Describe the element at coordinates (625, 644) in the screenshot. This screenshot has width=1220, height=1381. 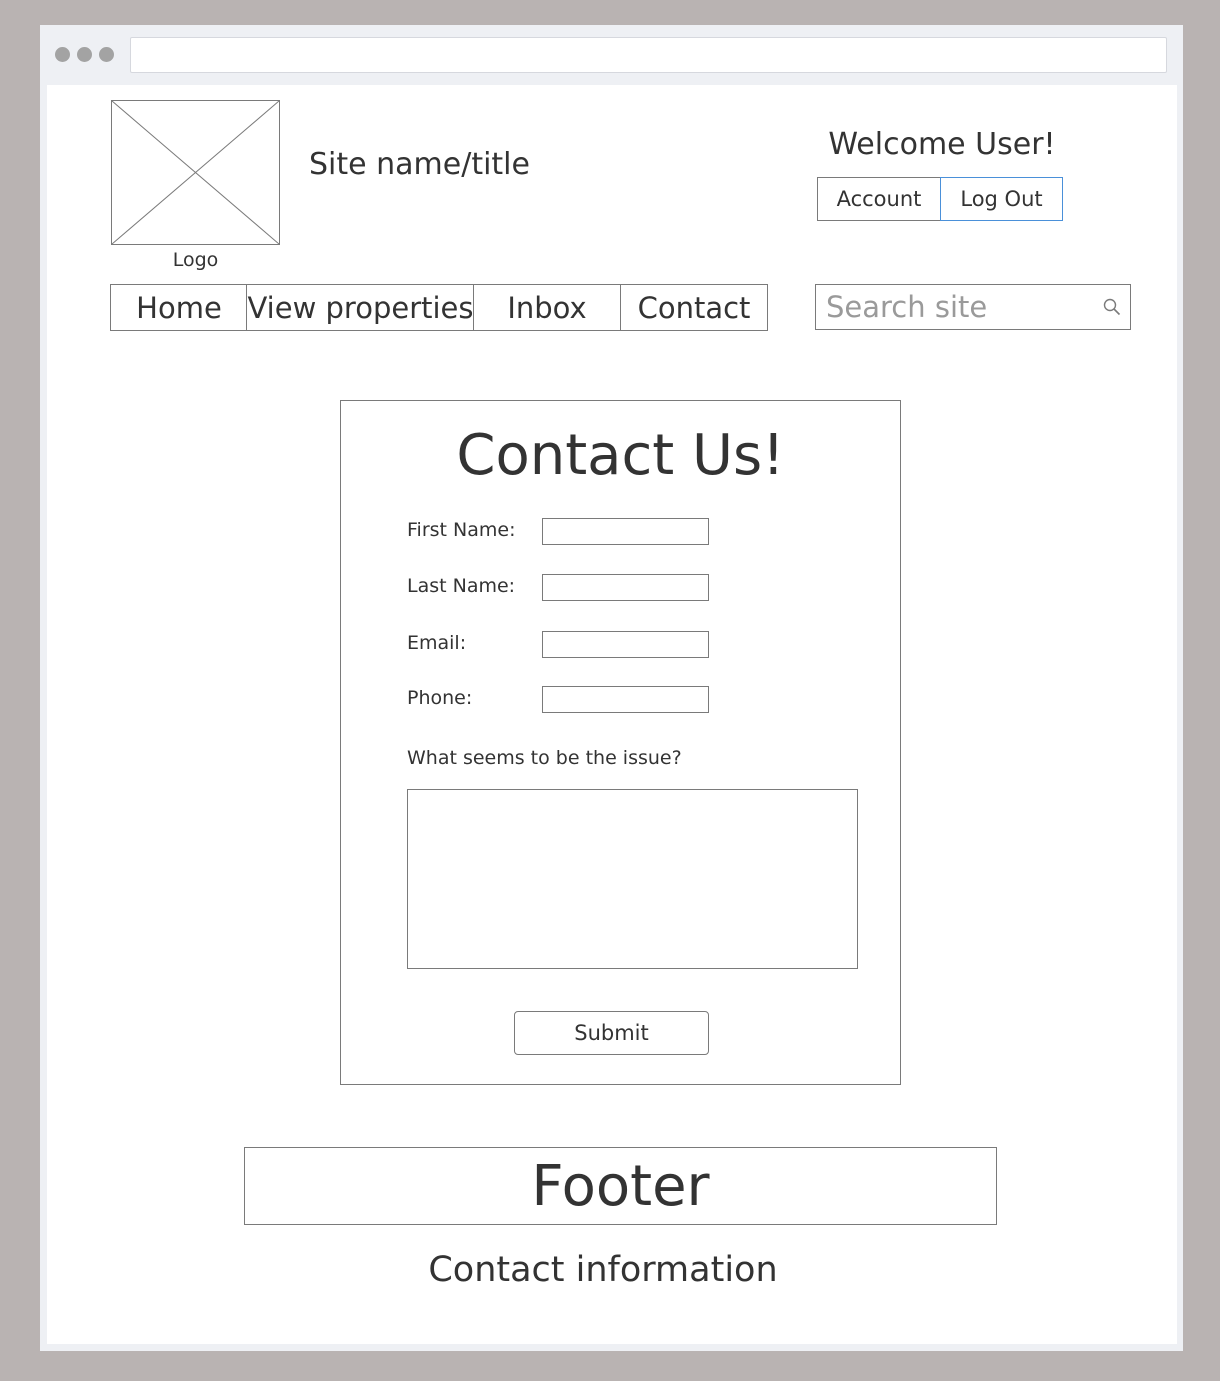
I see `email-field` at that location.